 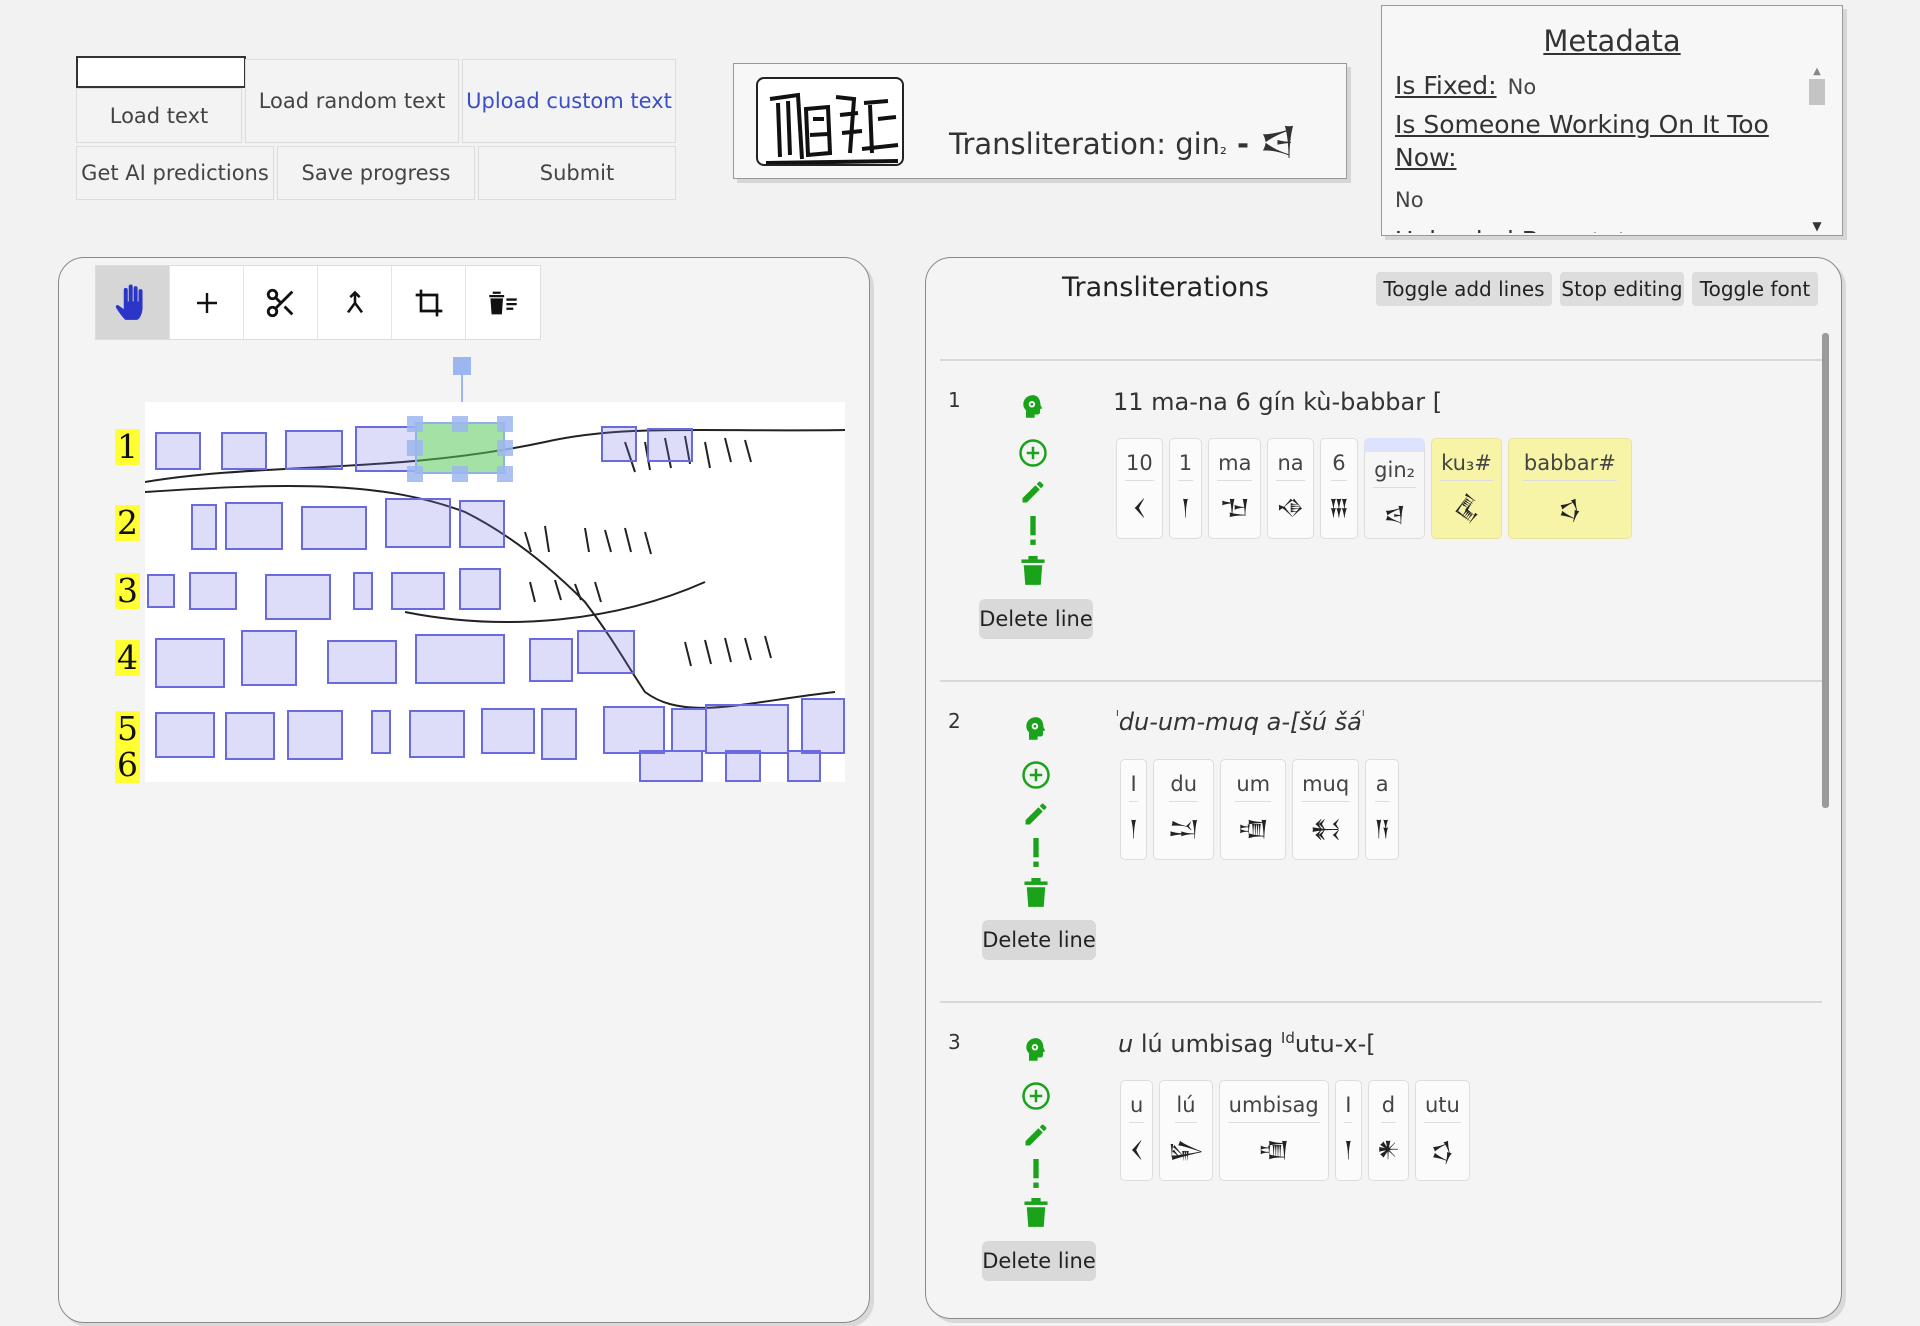 What do you see at coordinates (1817, 92) in the screenshot?
I see `scrollbar-thumb` at bounding box center [1817, 92].